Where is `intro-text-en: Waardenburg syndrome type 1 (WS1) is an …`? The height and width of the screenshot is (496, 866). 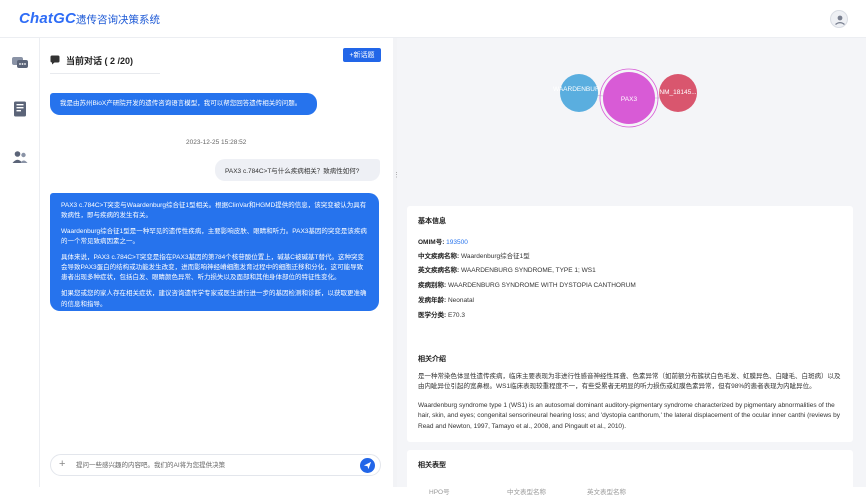
intro-text-en: Waardenburg syndrome type 1 (WS1) is an … is located at coordinates (629, 416).